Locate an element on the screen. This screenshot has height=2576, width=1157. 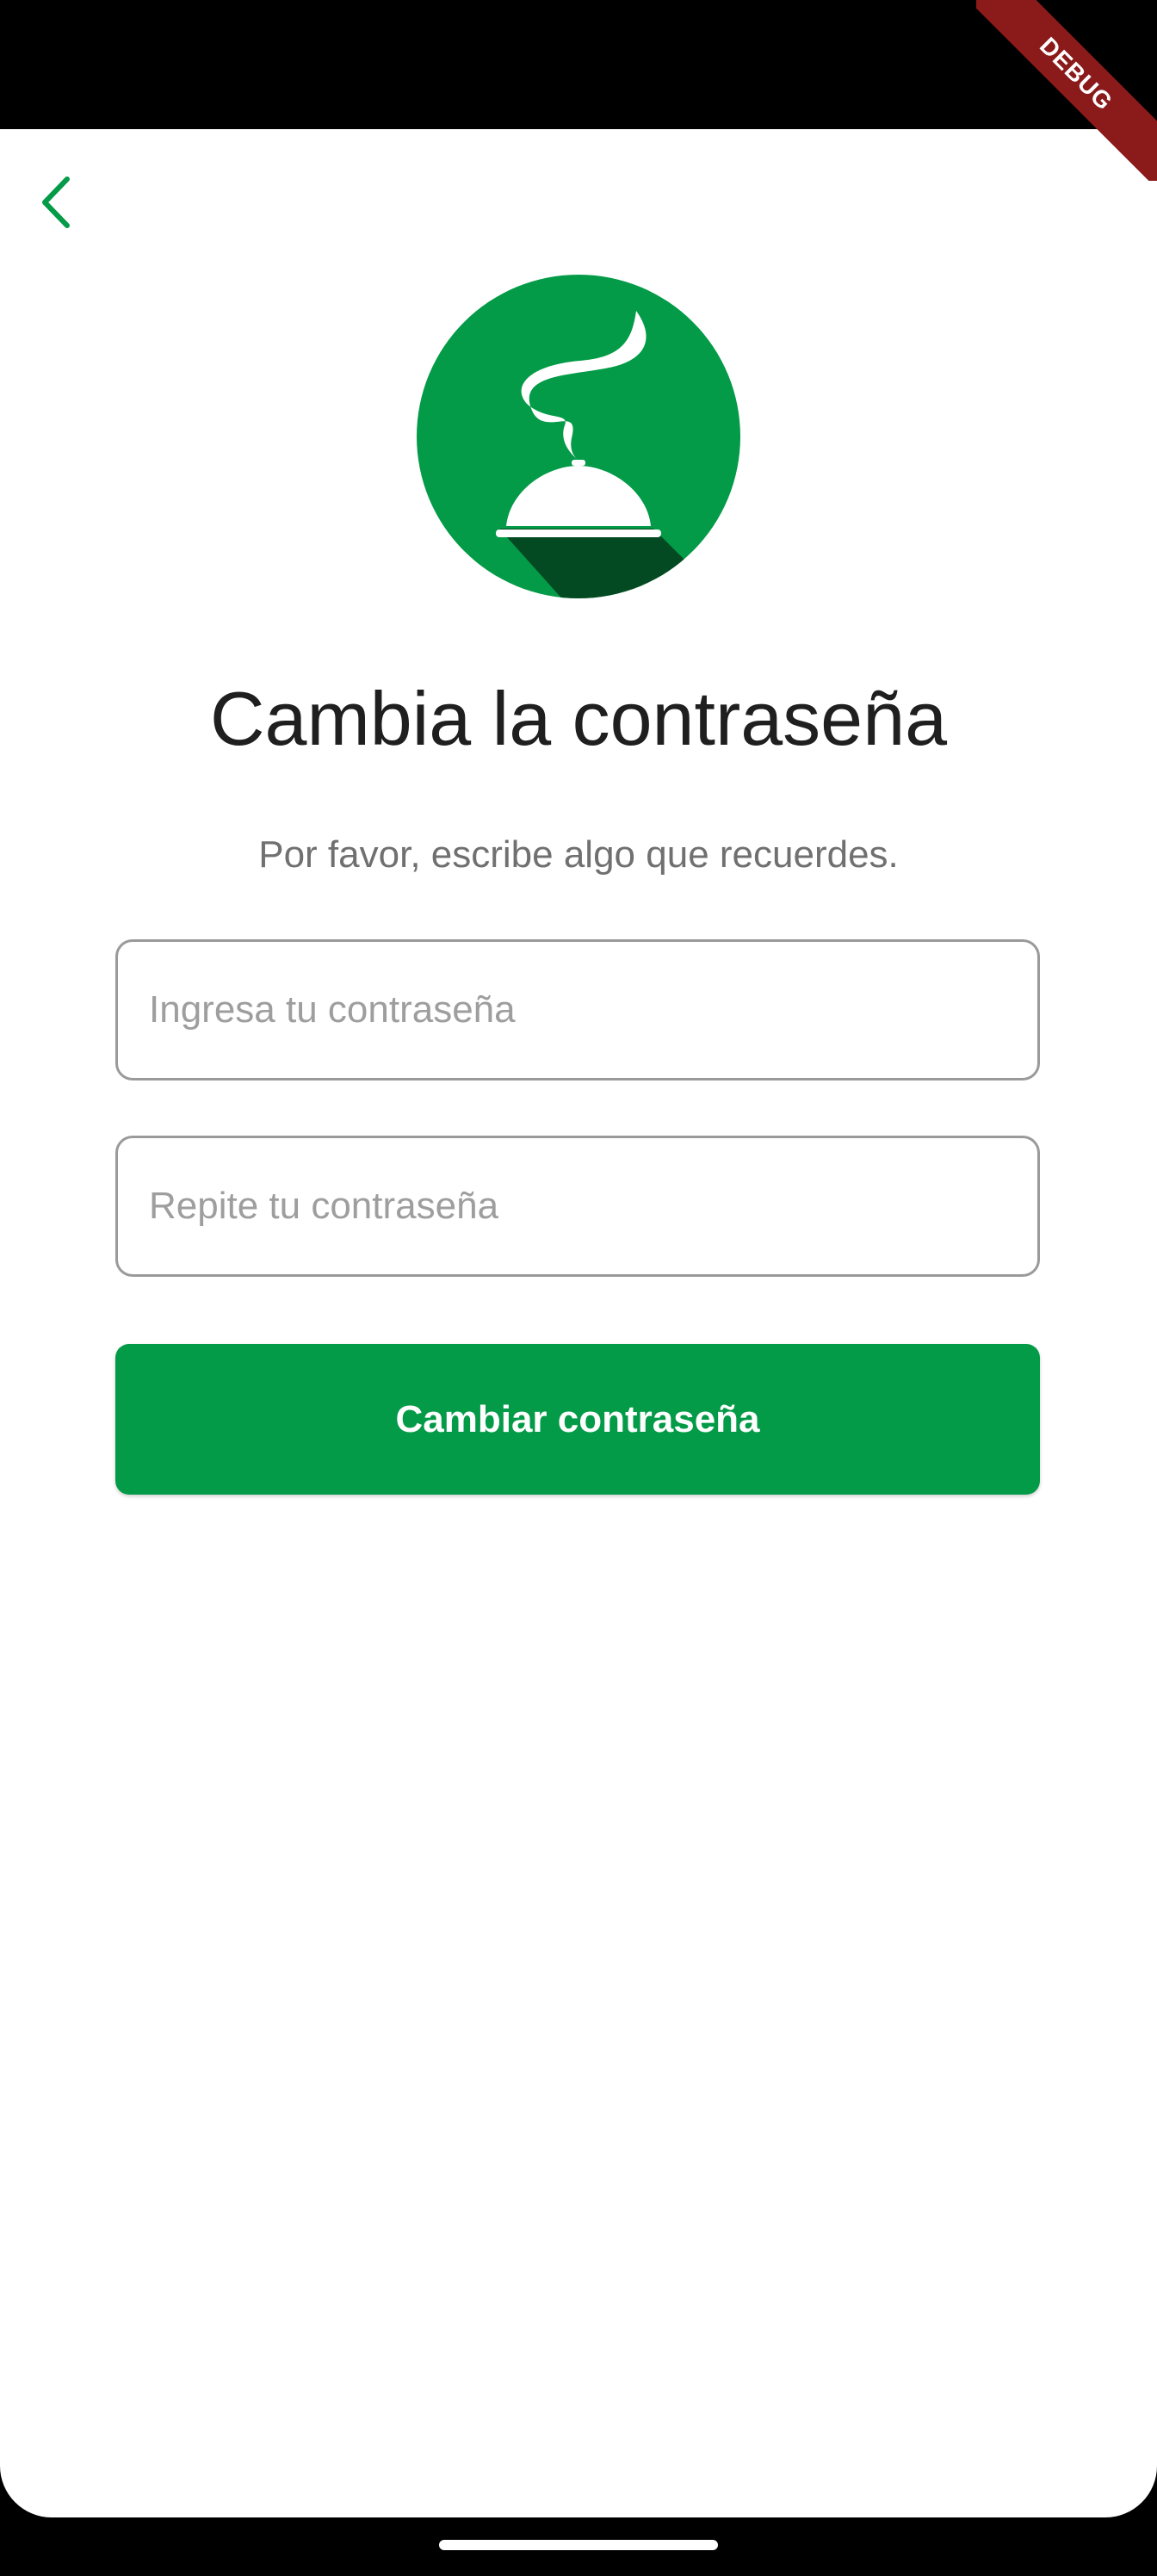
chevron-left-icon is located at coordinates (56, 202).